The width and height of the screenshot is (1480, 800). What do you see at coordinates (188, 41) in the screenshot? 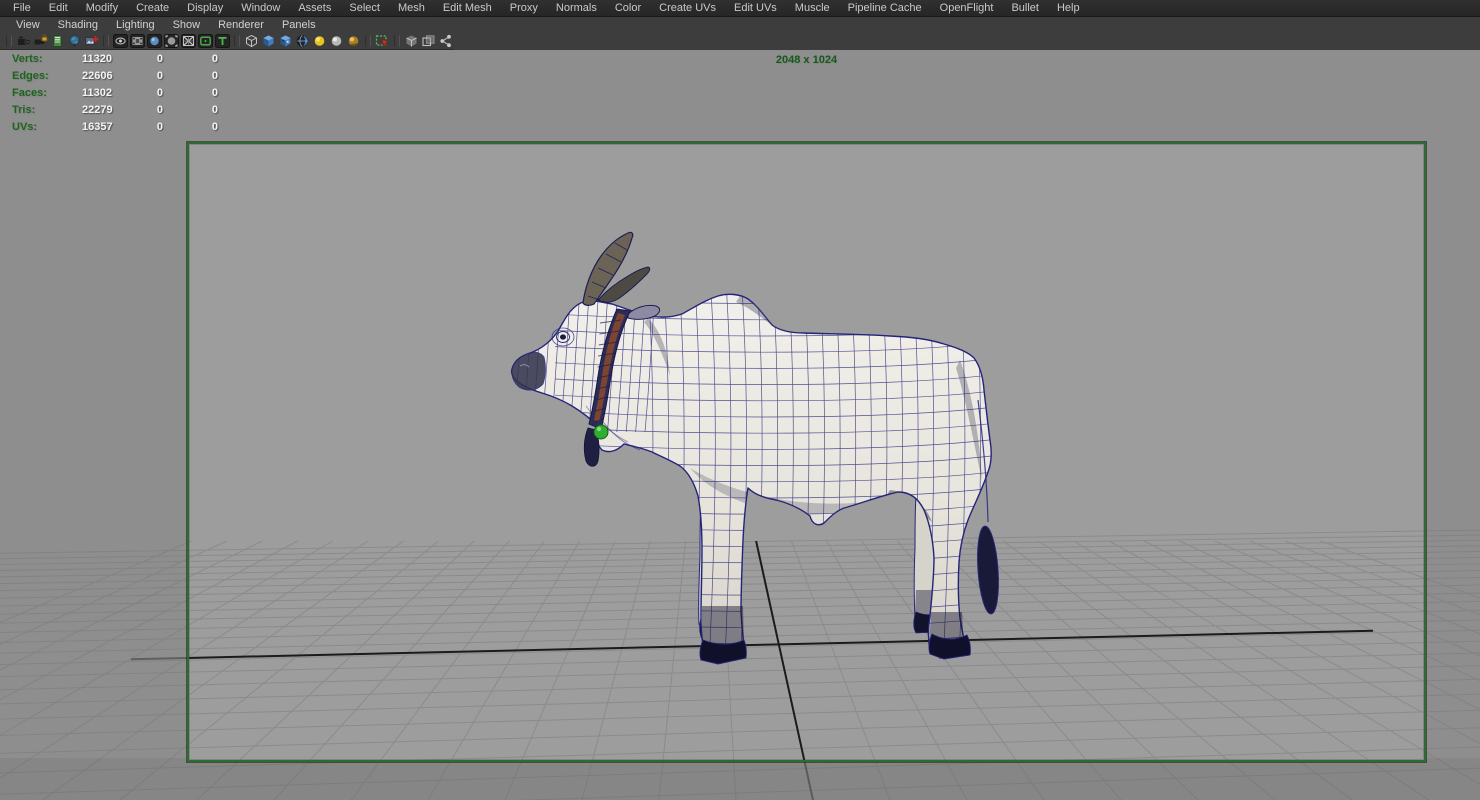
I see `field-chart-icon` at bounding box center [188, 41].